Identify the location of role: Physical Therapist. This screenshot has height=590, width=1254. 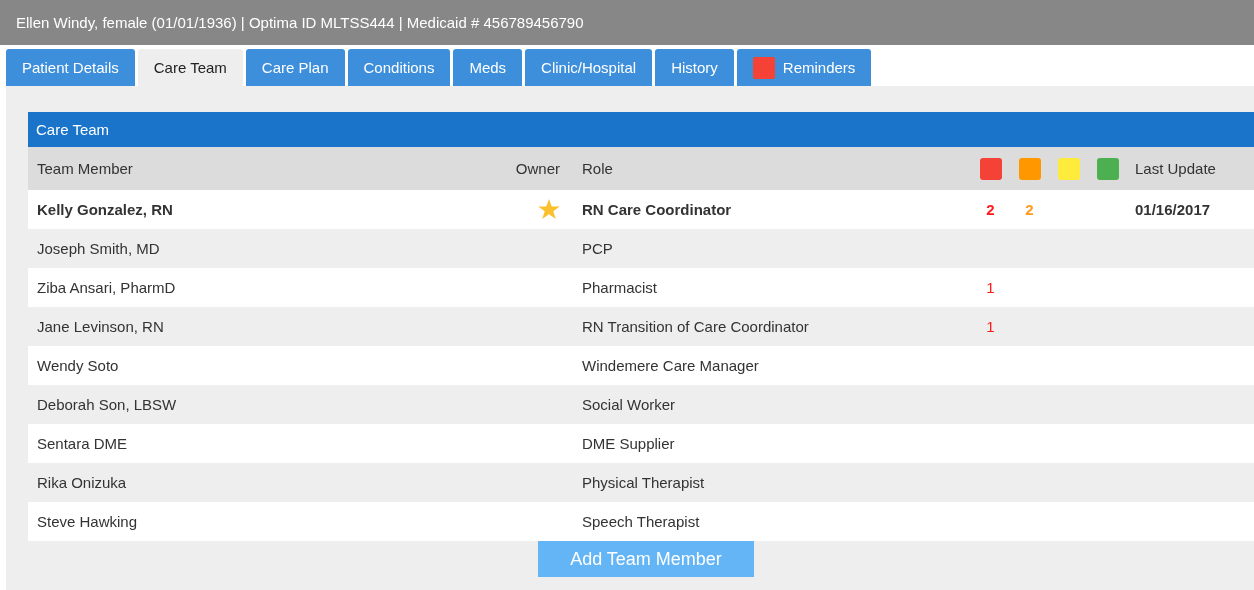
(643, 482).